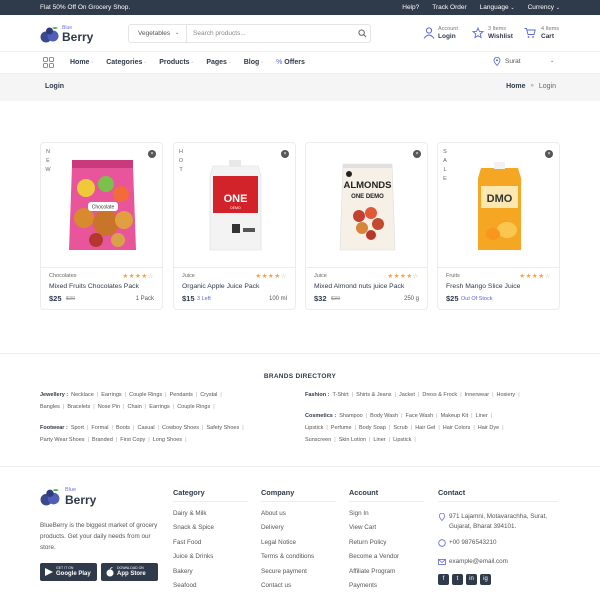  What do you see at coordinates (129, 572) in the screenshot?
I see `app-store-button: DOWNLOAD ON App Store` at bounding box center [129, 572].